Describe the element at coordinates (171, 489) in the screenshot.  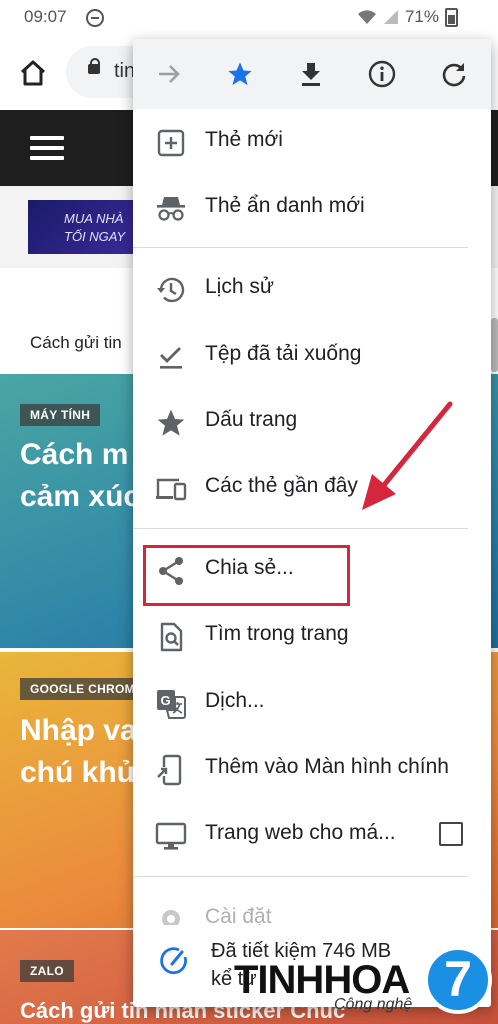
I see `devices-icon` at that location.